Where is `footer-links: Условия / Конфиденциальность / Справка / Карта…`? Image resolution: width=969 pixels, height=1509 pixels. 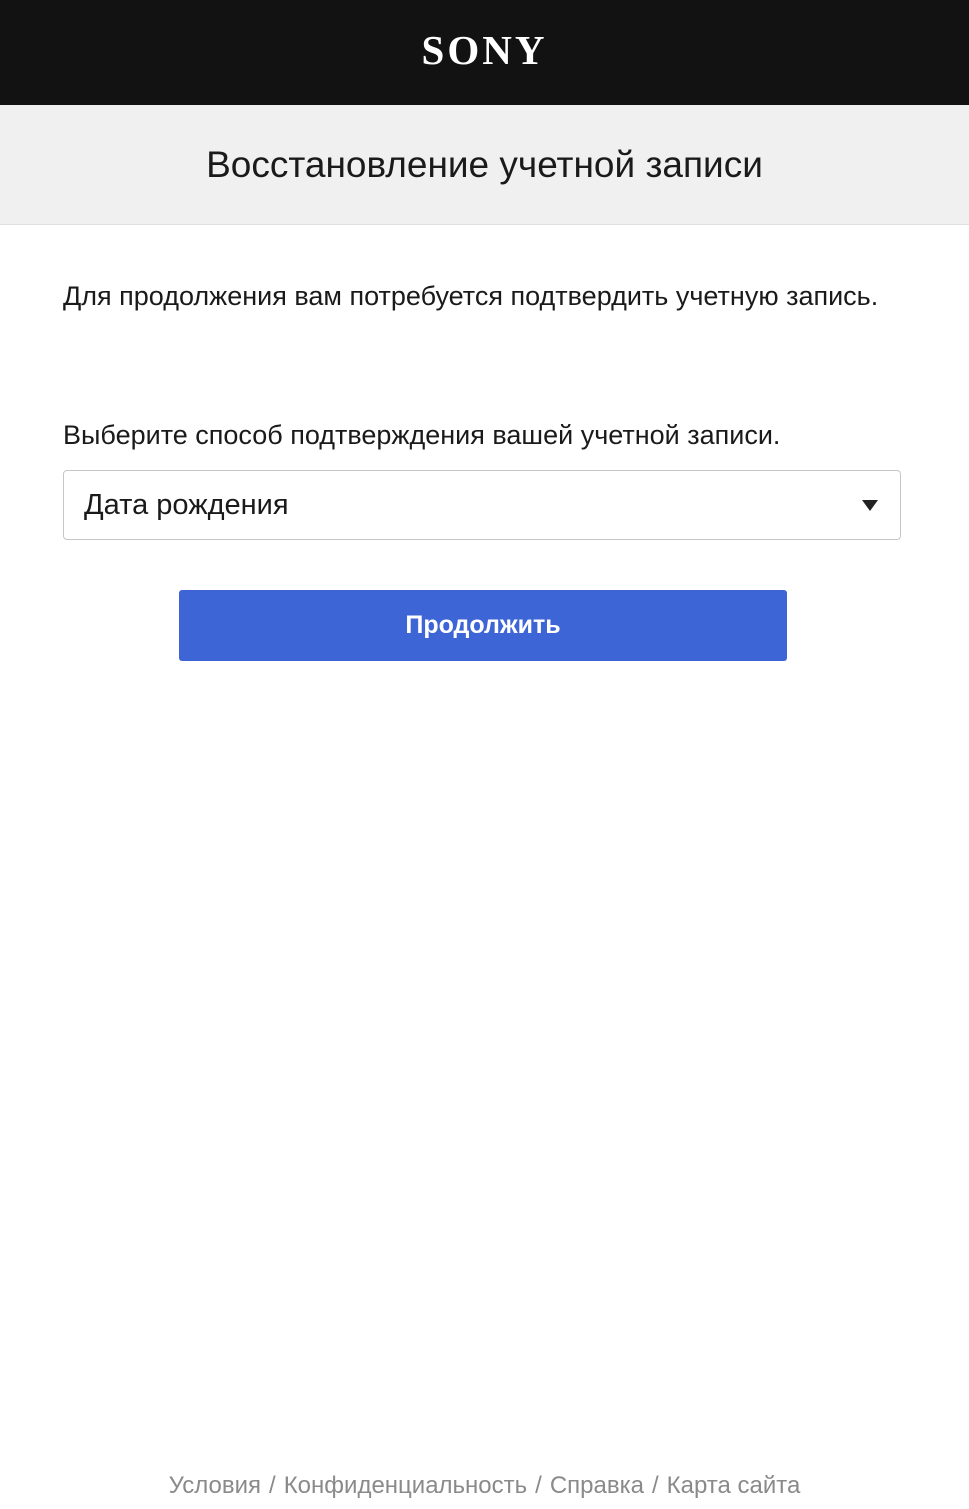
footer-links: Условия / Конфиденциальность / Справка / Карта… is located at coordinates (484, 1486).